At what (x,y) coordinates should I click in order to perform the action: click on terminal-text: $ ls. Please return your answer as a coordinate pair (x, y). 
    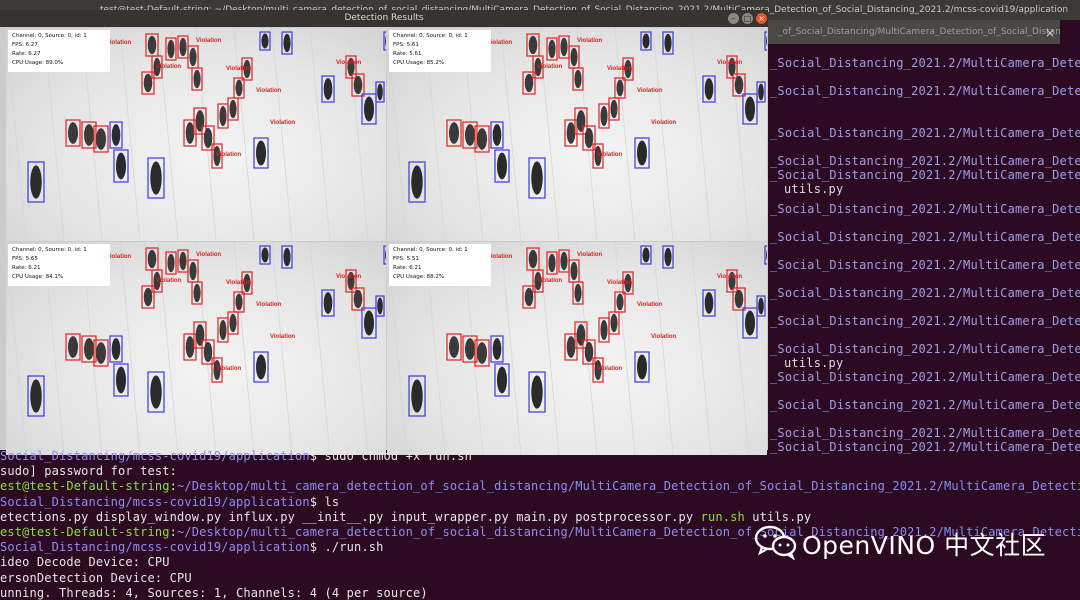
    Looking at the image, I should click on (324, 501).